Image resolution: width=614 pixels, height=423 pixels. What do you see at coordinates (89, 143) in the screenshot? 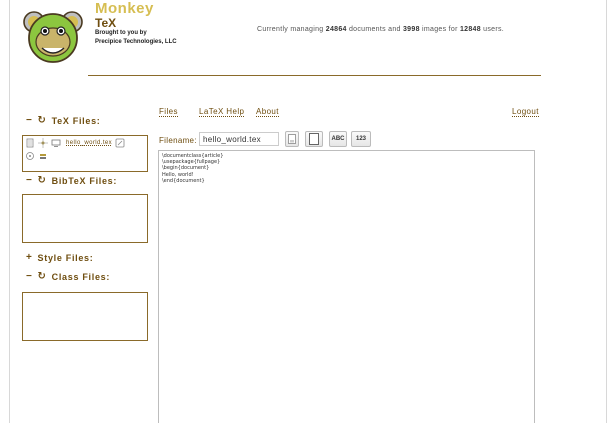
I see `tex-file-link: hello_world.tex` at bounding box center [89, 143].